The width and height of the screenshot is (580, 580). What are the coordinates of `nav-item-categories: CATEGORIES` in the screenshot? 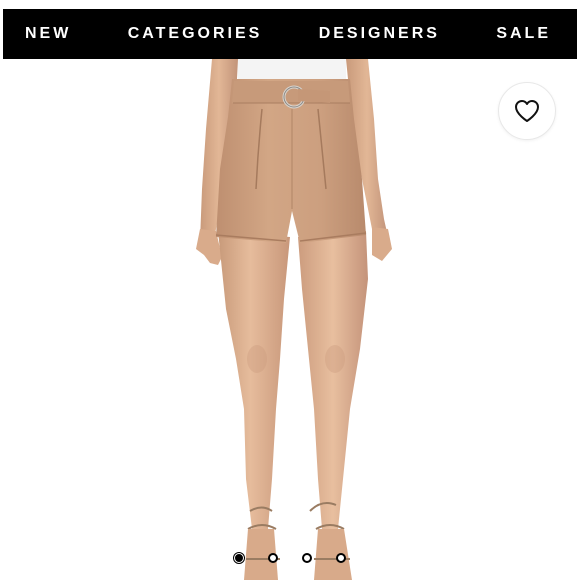 It's located at (195, 34).